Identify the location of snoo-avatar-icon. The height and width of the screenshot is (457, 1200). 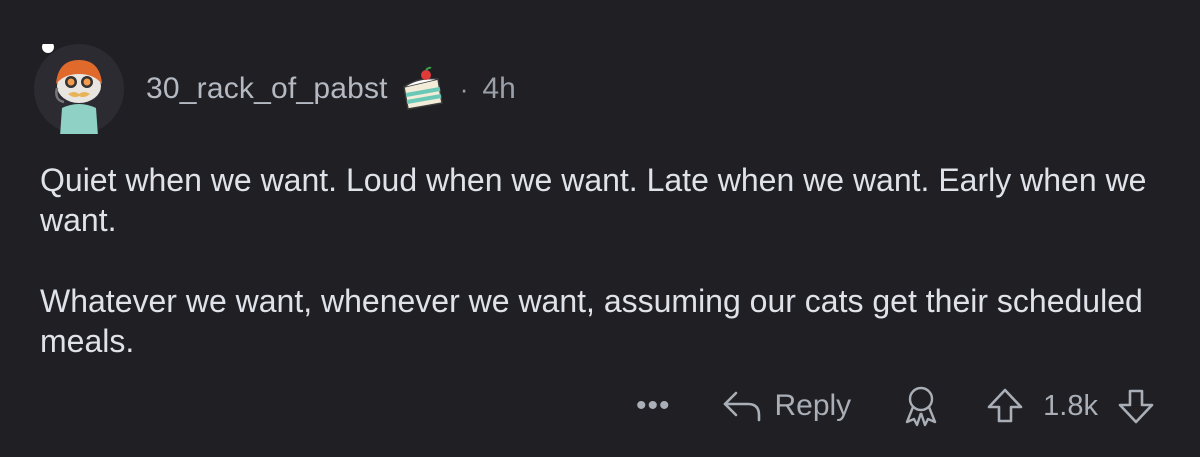
(79, 89).